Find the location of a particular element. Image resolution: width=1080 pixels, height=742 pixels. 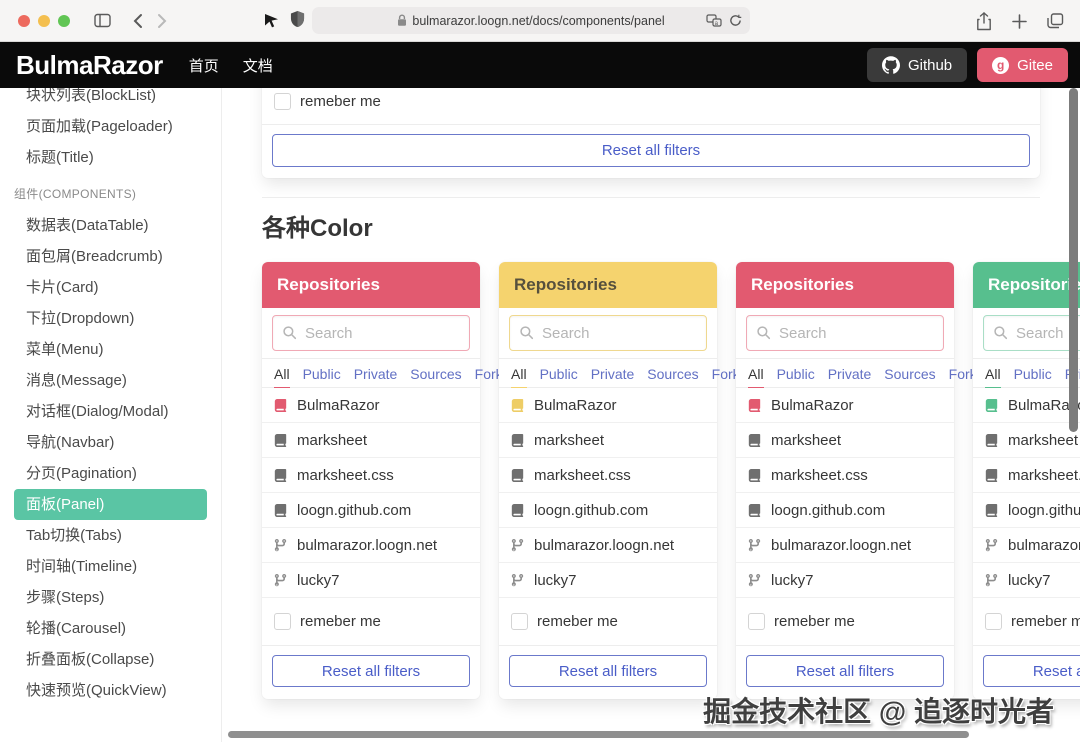

new-tab-icon is located at coordinates (1019, 21).